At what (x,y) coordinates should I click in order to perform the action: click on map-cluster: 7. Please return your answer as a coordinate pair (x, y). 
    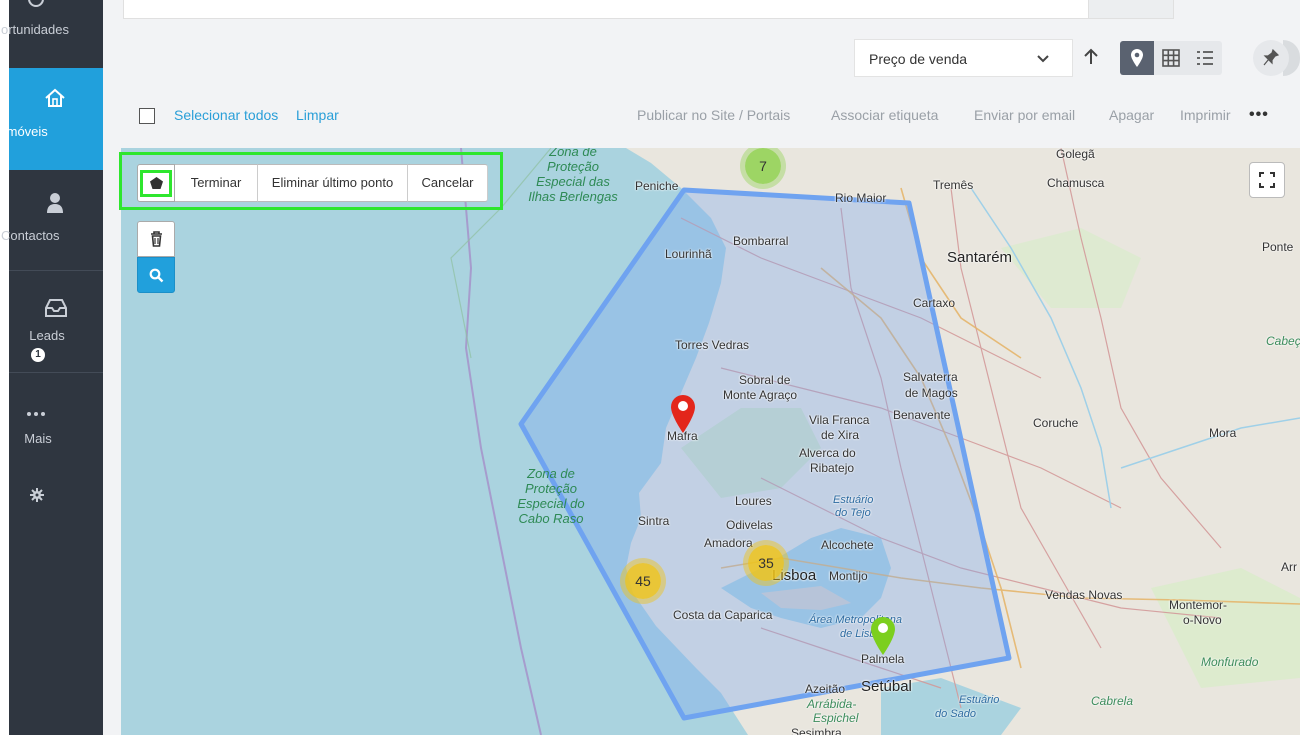
    Looking at the image, I should click on (763, 166).